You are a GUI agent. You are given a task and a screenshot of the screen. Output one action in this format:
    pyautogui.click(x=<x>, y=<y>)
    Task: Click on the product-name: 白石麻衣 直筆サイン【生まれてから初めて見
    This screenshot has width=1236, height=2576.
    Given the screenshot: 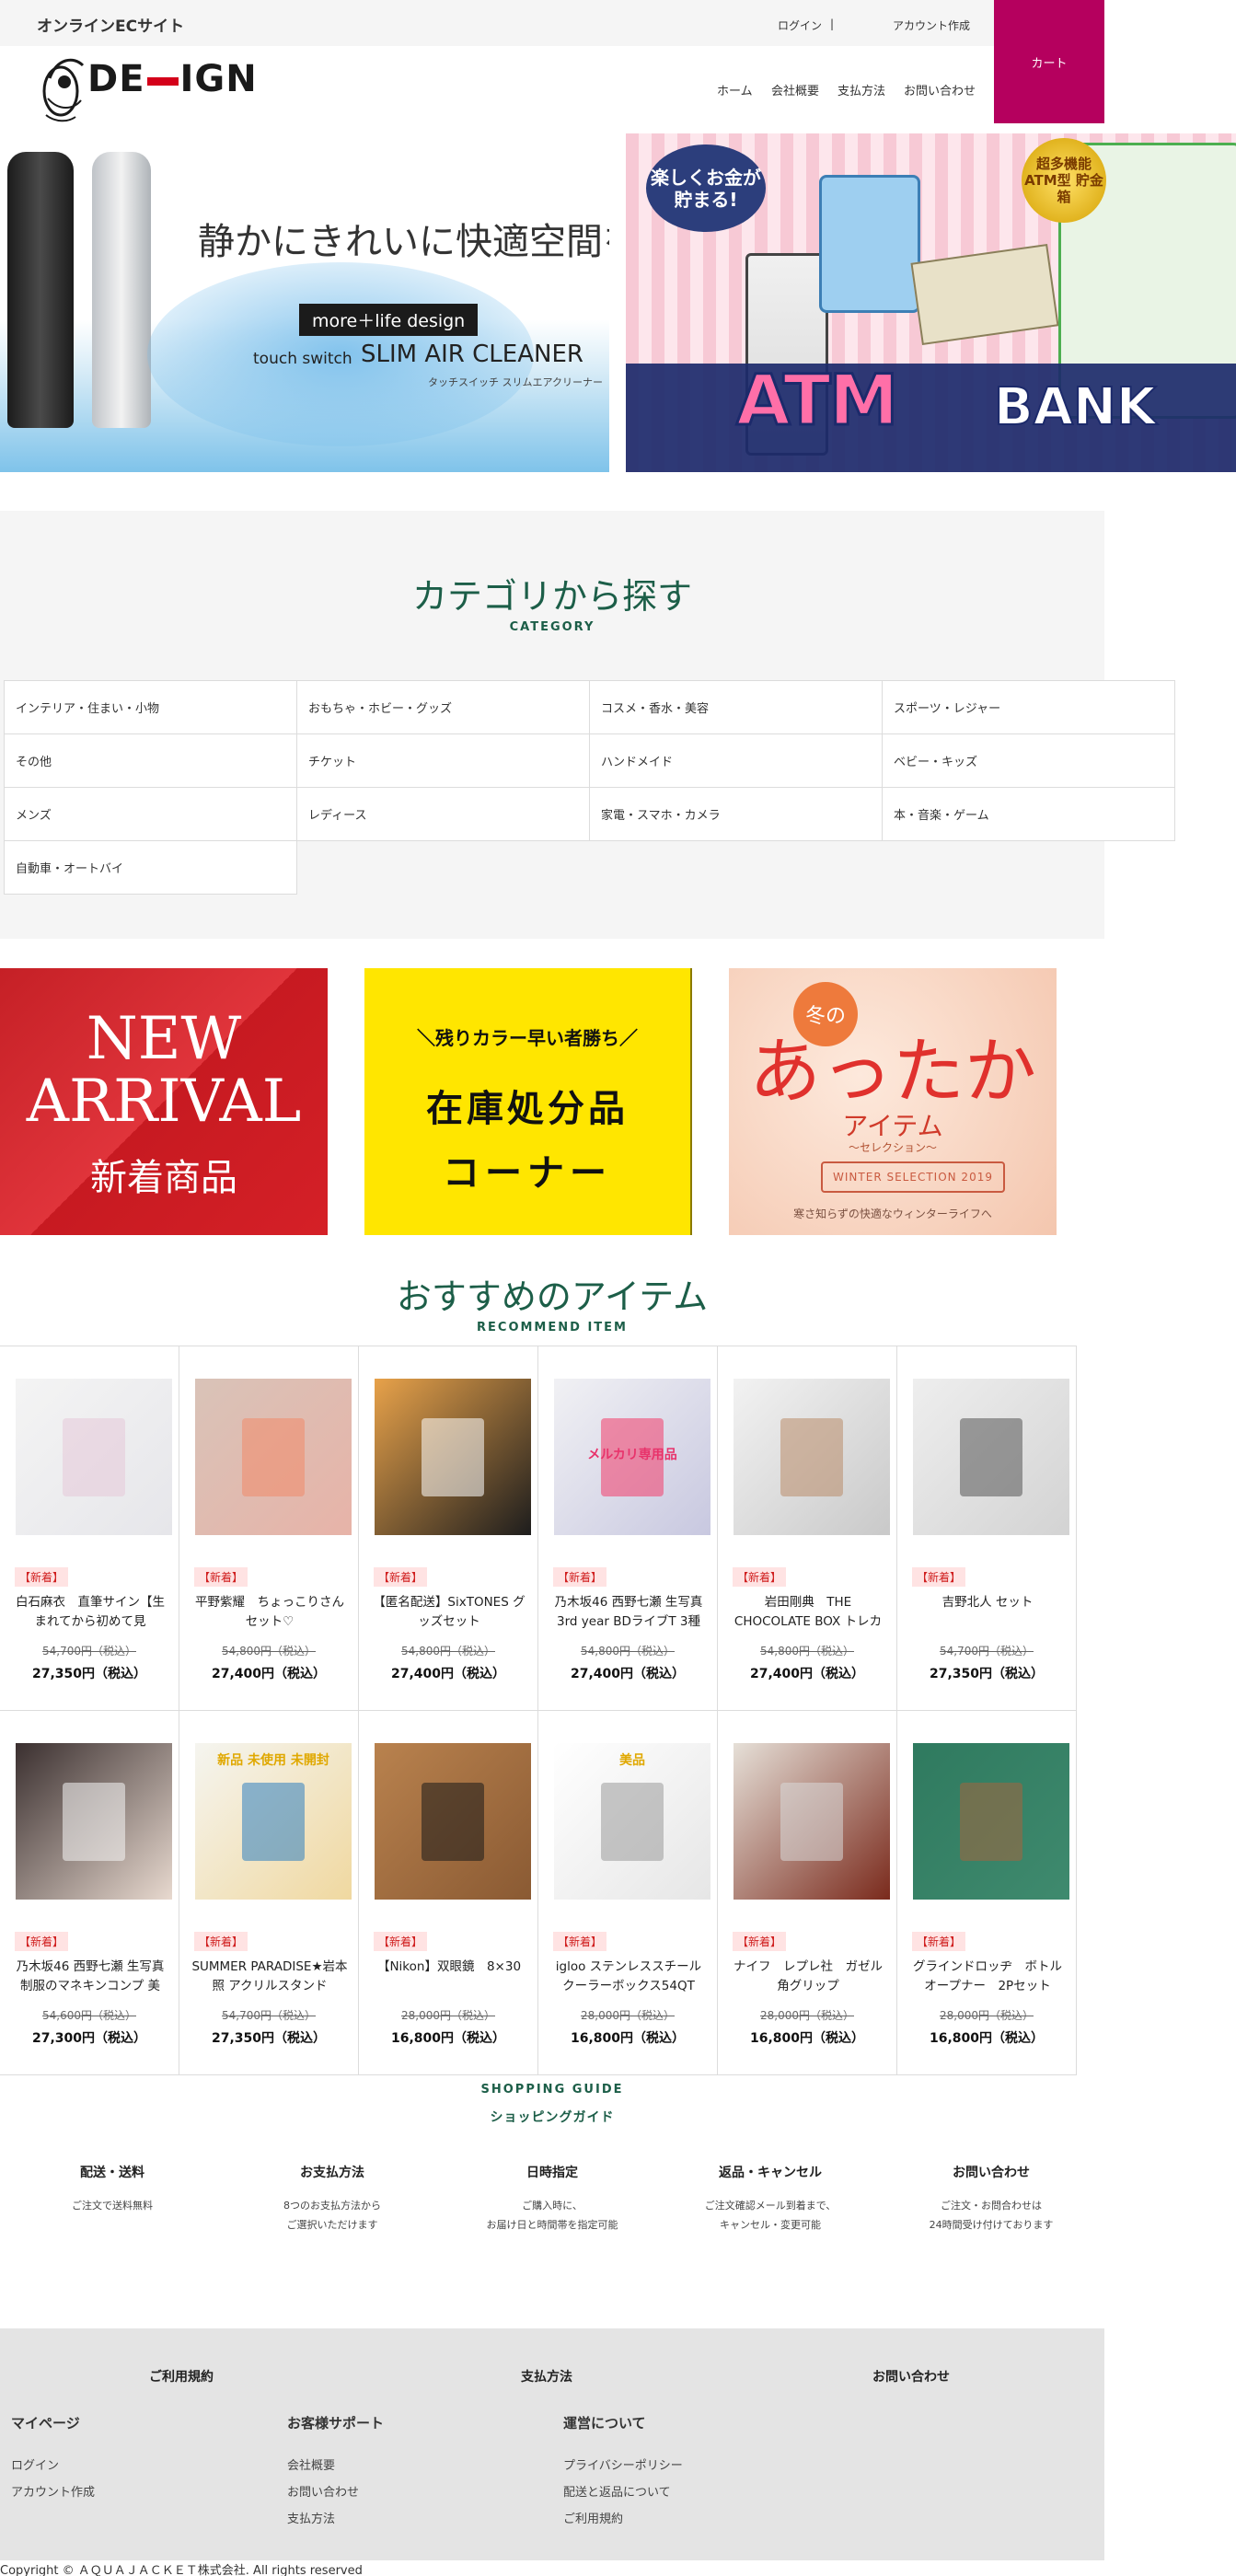 What is the action you would take?
    pyautogui.click(x=90, y=1612)
    